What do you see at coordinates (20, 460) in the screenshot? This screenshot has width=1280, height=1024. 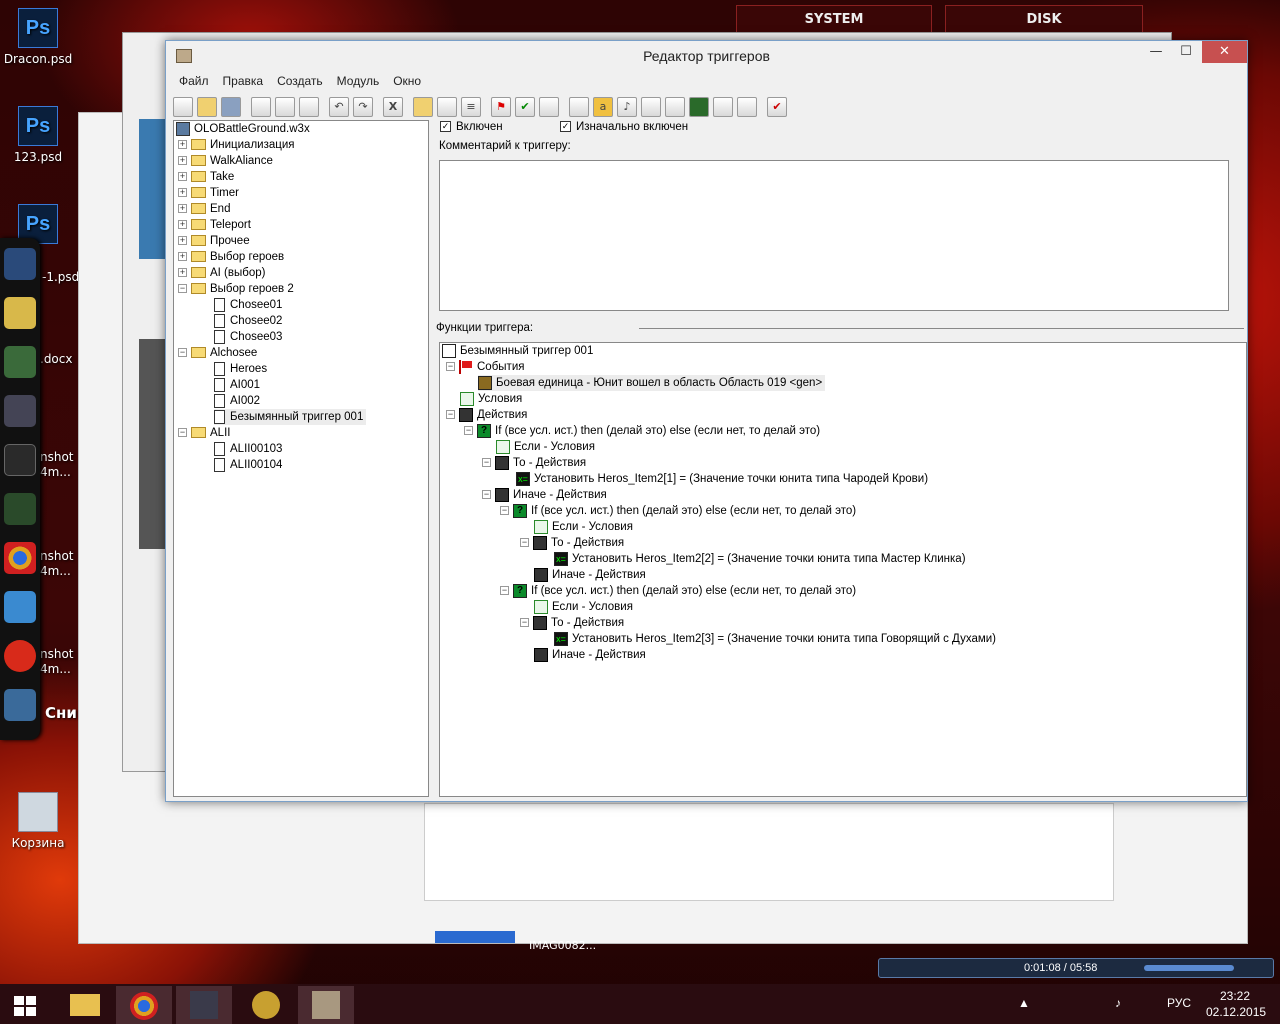 I see `dollar-icon` at bounding box center [20, 460].